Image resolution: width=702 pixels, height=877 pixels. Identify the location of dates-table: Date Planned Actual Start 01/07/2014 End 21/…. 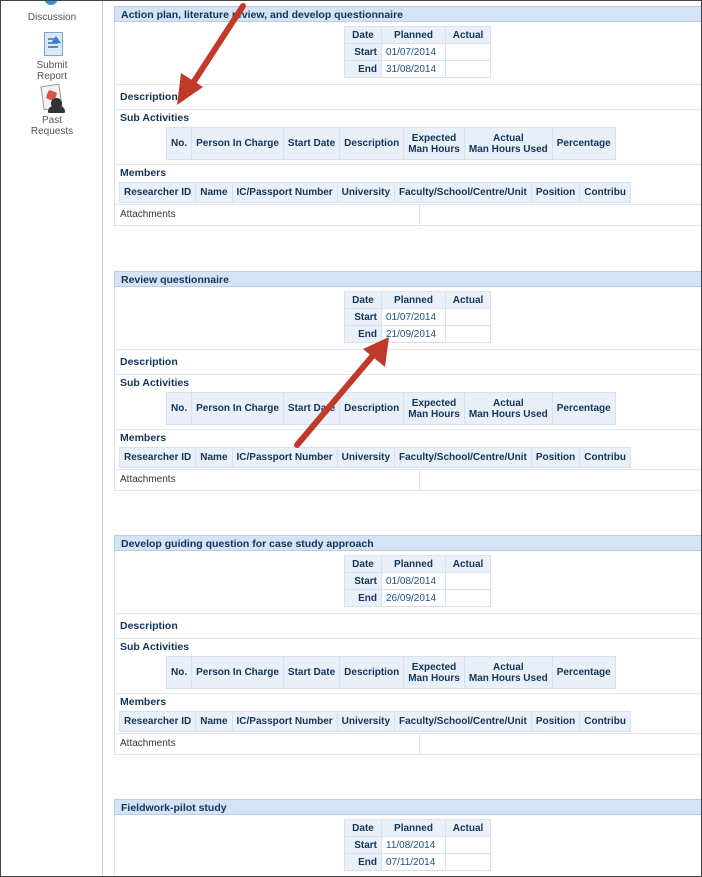
(417, 317).